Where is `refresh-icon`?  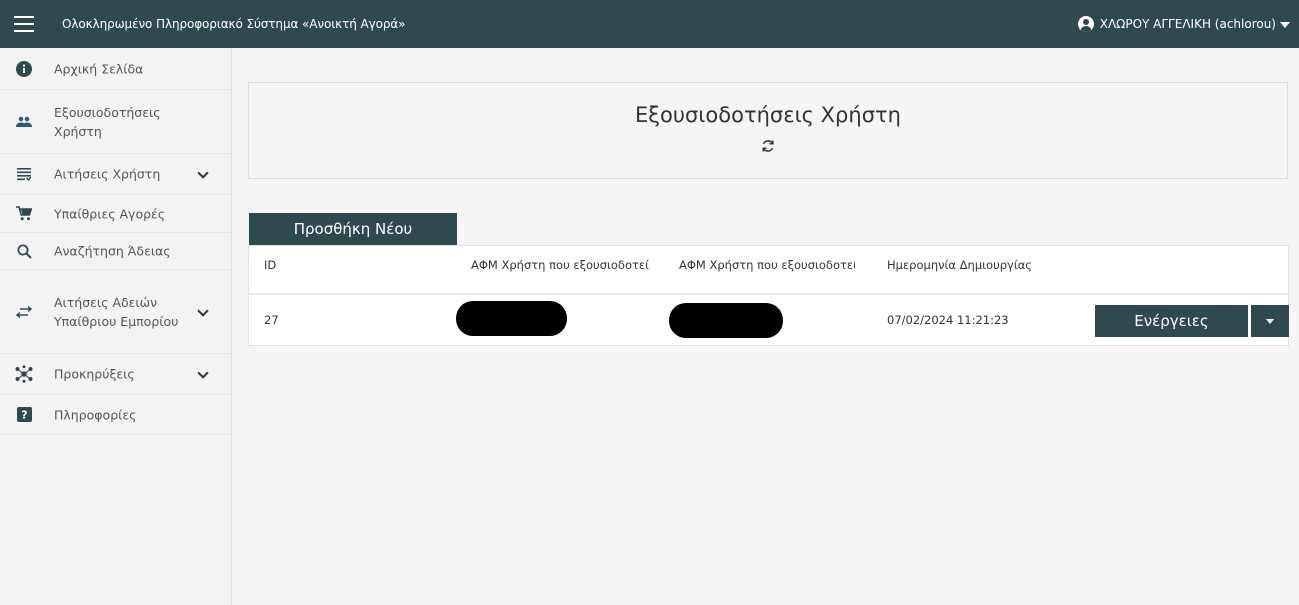 refresh-icon is located at coordinates (768, 146).